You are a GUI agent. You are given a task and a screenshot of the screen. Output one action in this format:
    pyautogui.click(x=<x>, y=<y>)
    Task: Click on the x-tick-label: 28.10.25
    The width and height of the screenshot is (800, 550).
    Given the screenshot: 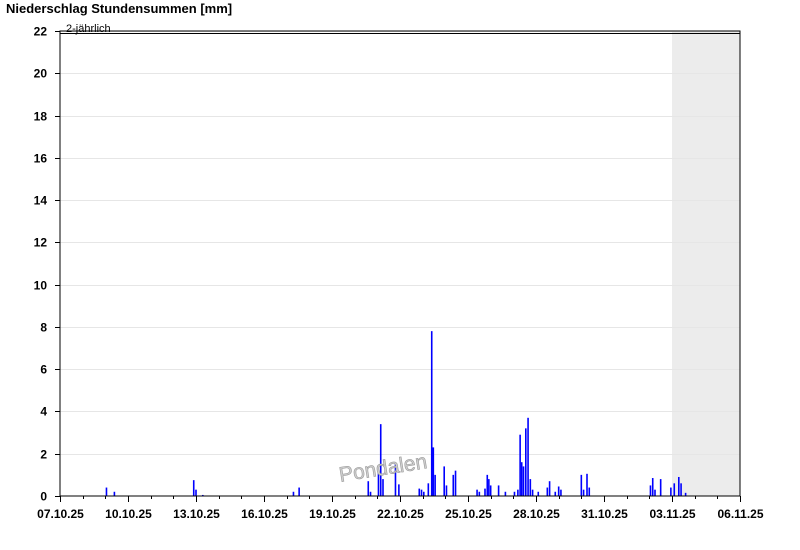 What is the action you would take?
    pyautogui.click(x=536, y=514)
    